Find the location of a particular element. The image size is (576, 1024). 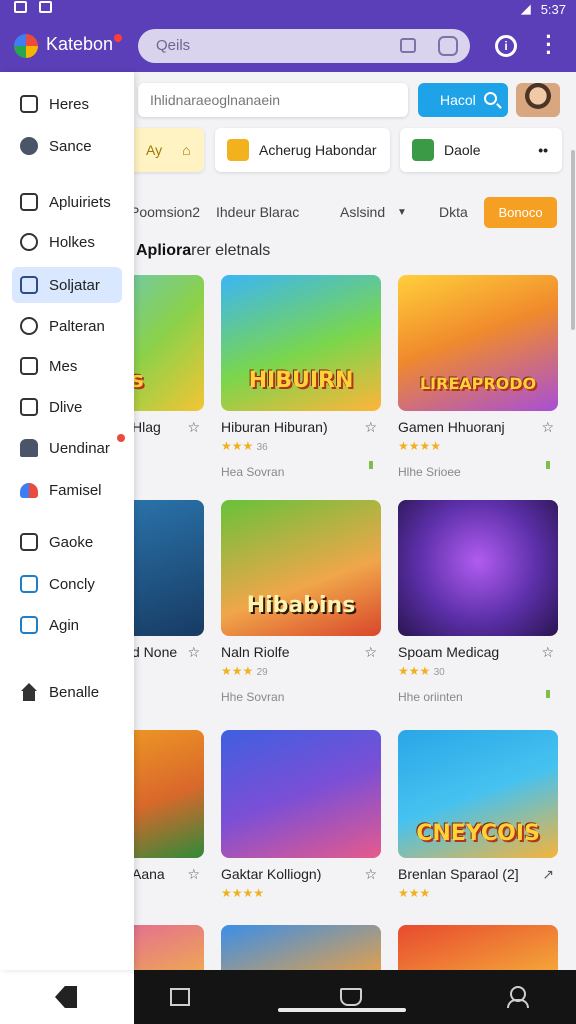

drawer-item-dlive: Dlive is located at coordinates (67, 407).